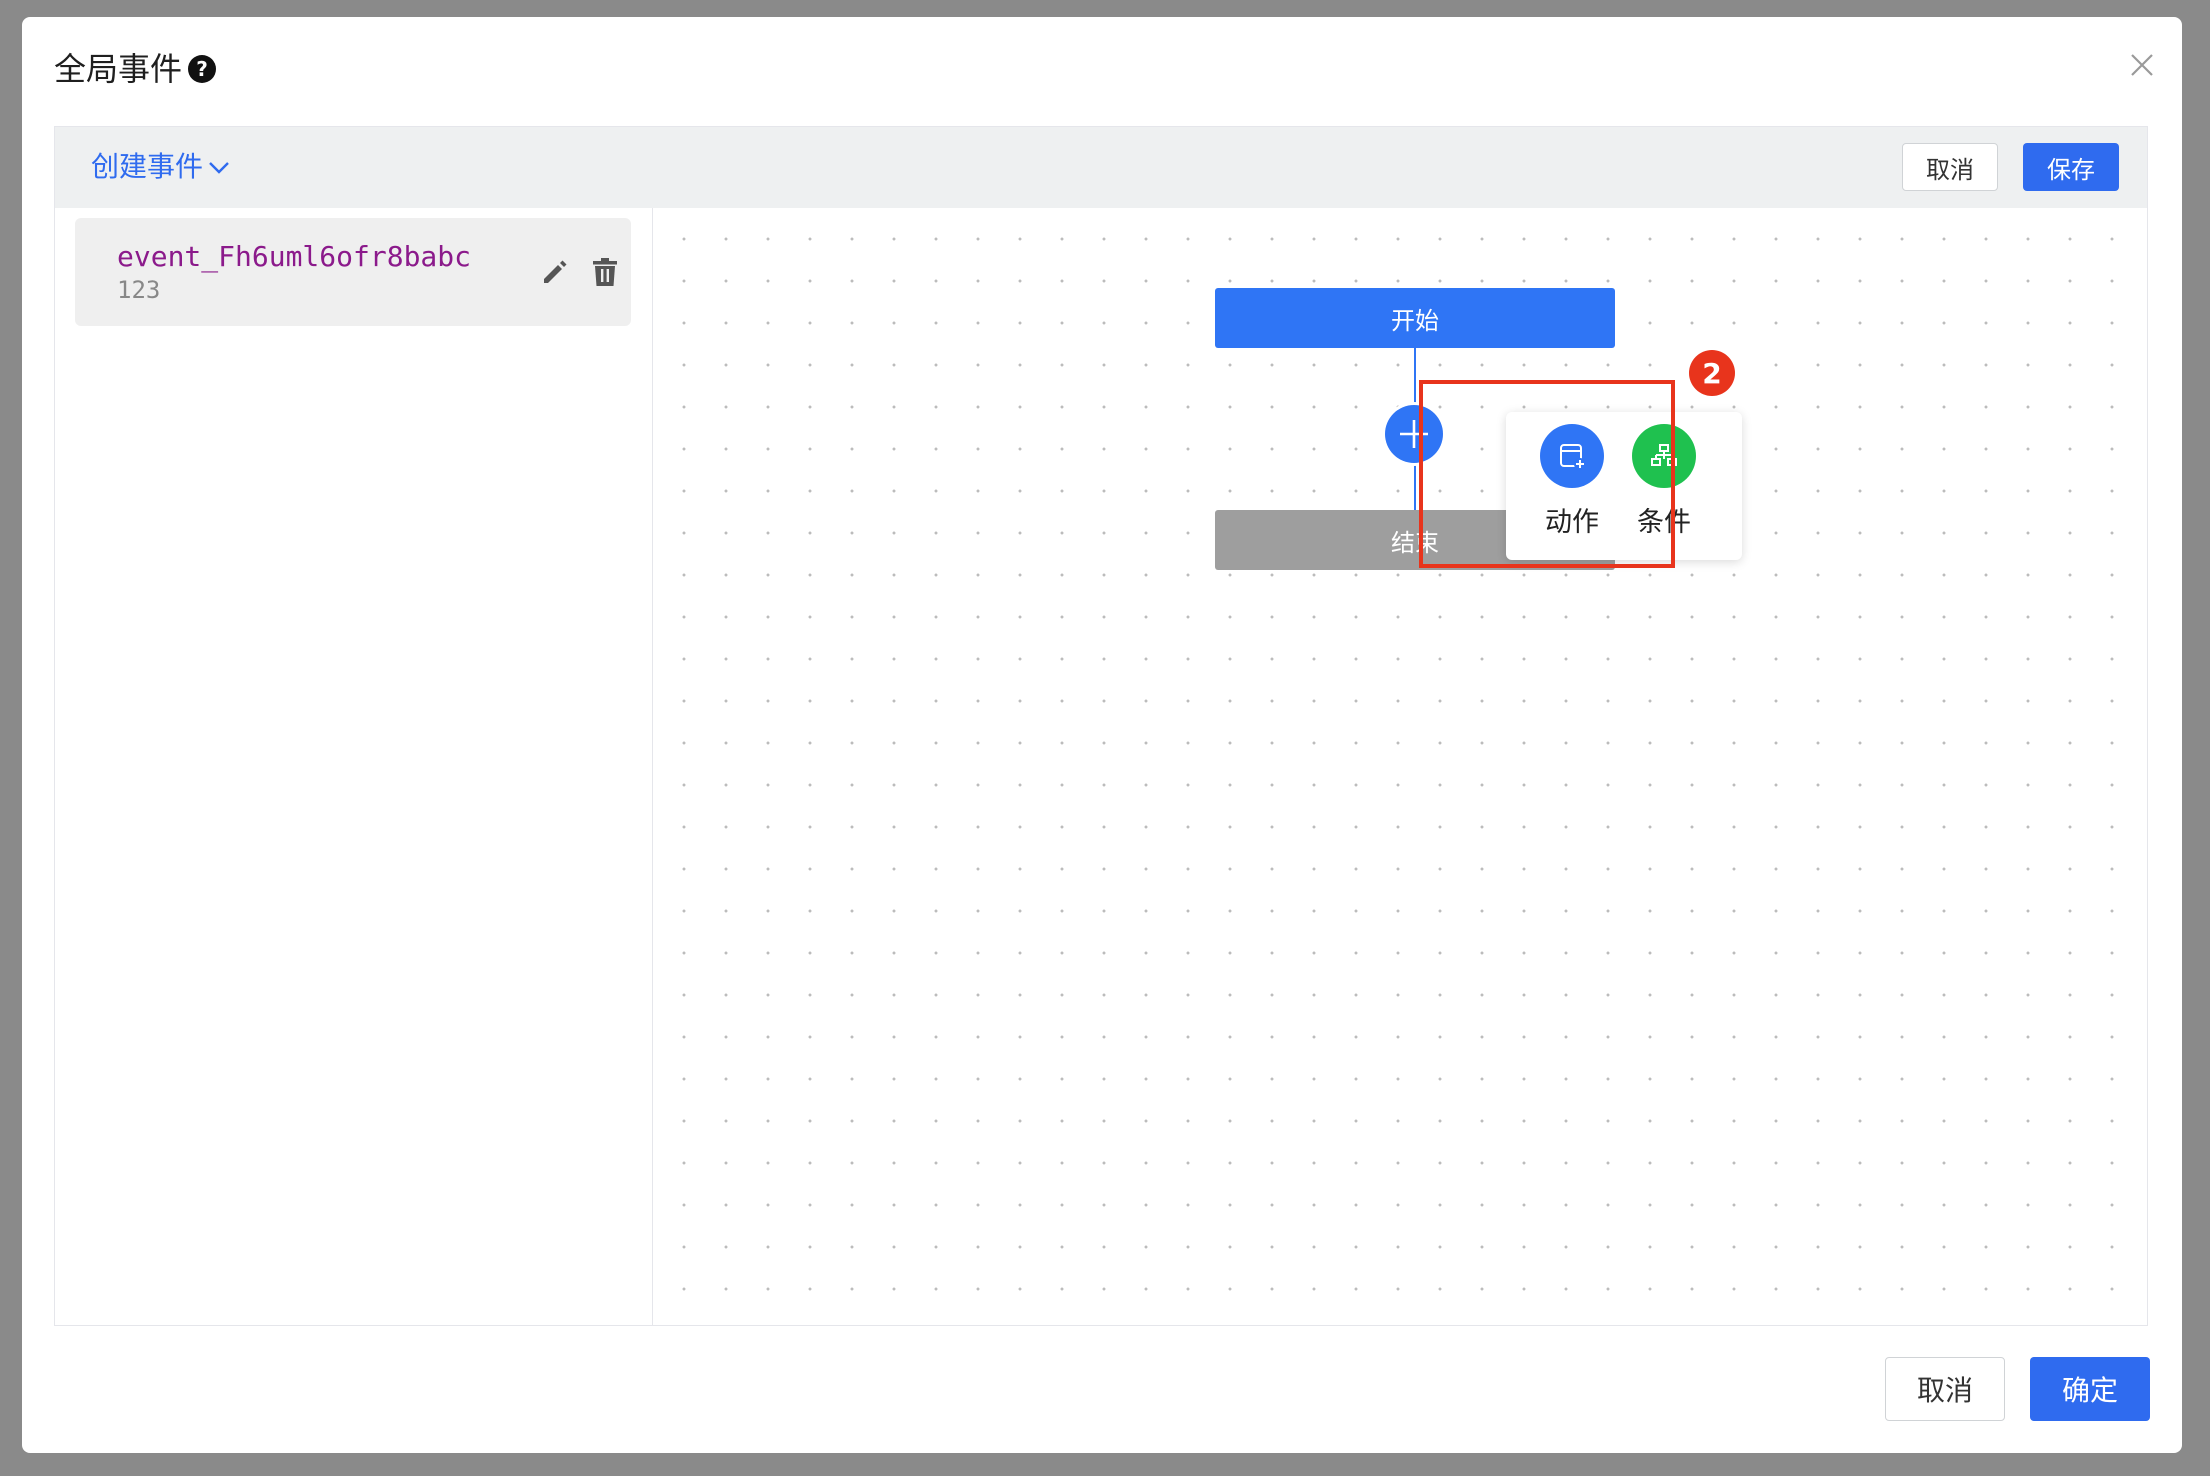 Image resolution: width=2210 pixels, height=1476 pixels. Describe the element at coordinates (202, 69) in the screenshot. I see `help-icon: ?` at that location.